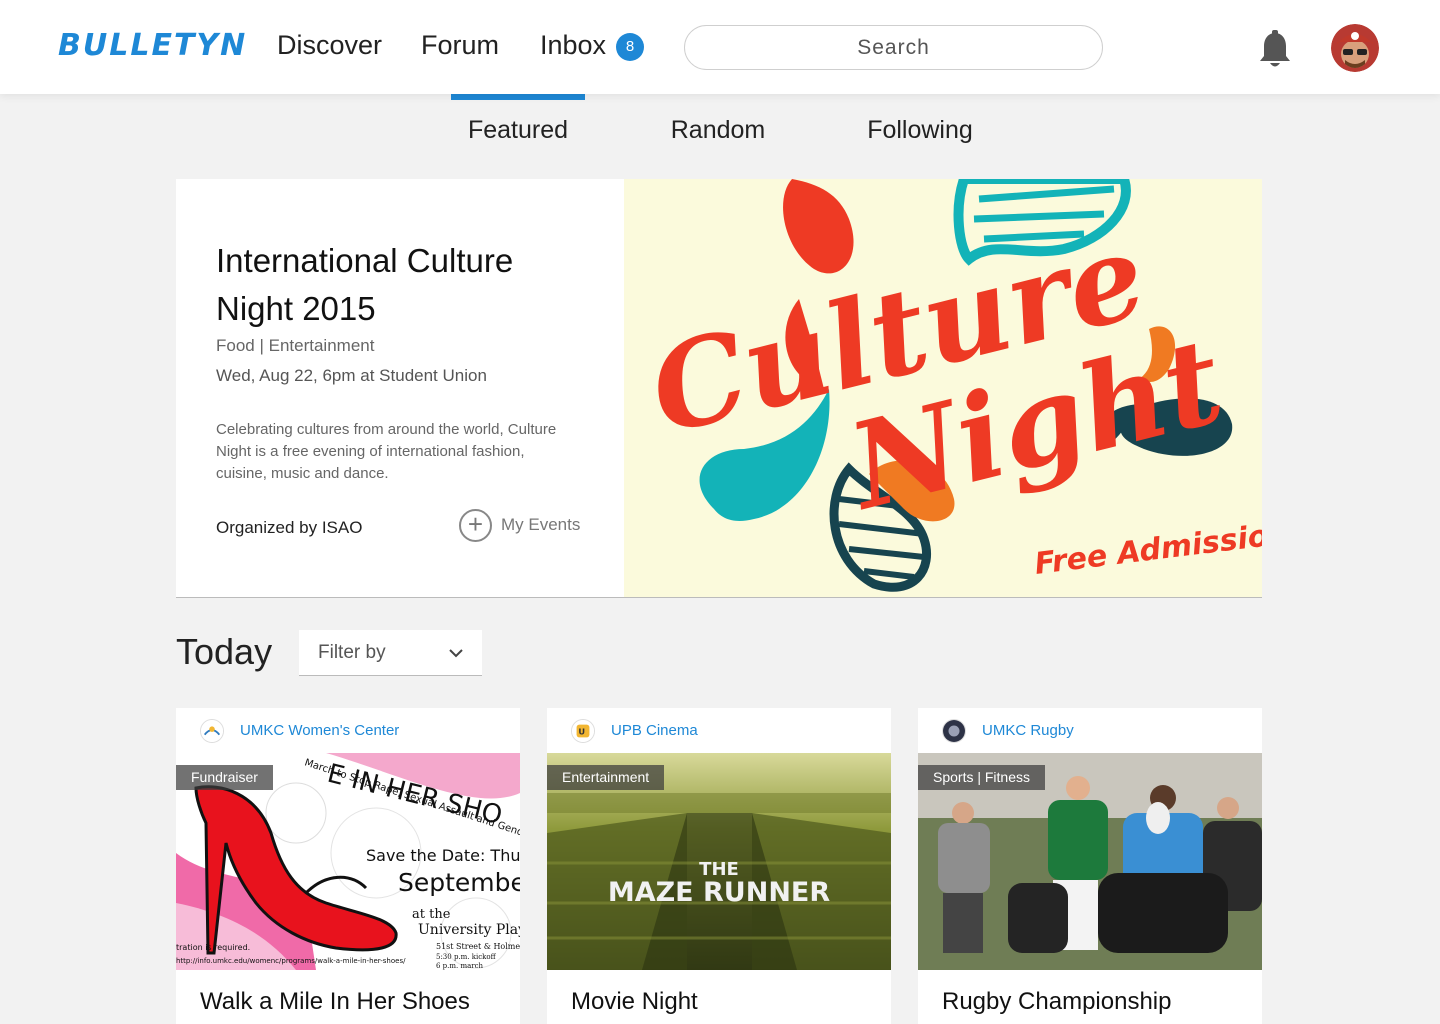 The height and width of the screenshot is (1024, 1440). Describe the element at coordinates (541, 524) in the screenshot. I see `my-events-label: My Events` at that location.